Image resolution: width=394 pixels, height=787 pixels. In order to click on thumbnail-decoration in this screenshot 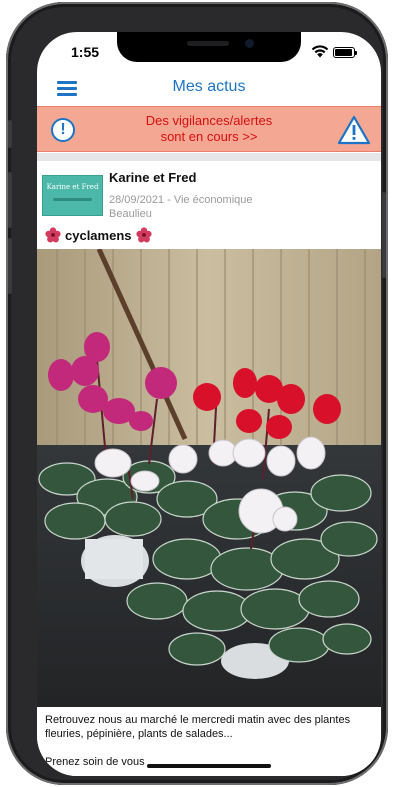, I will do `click(72, 199)`.